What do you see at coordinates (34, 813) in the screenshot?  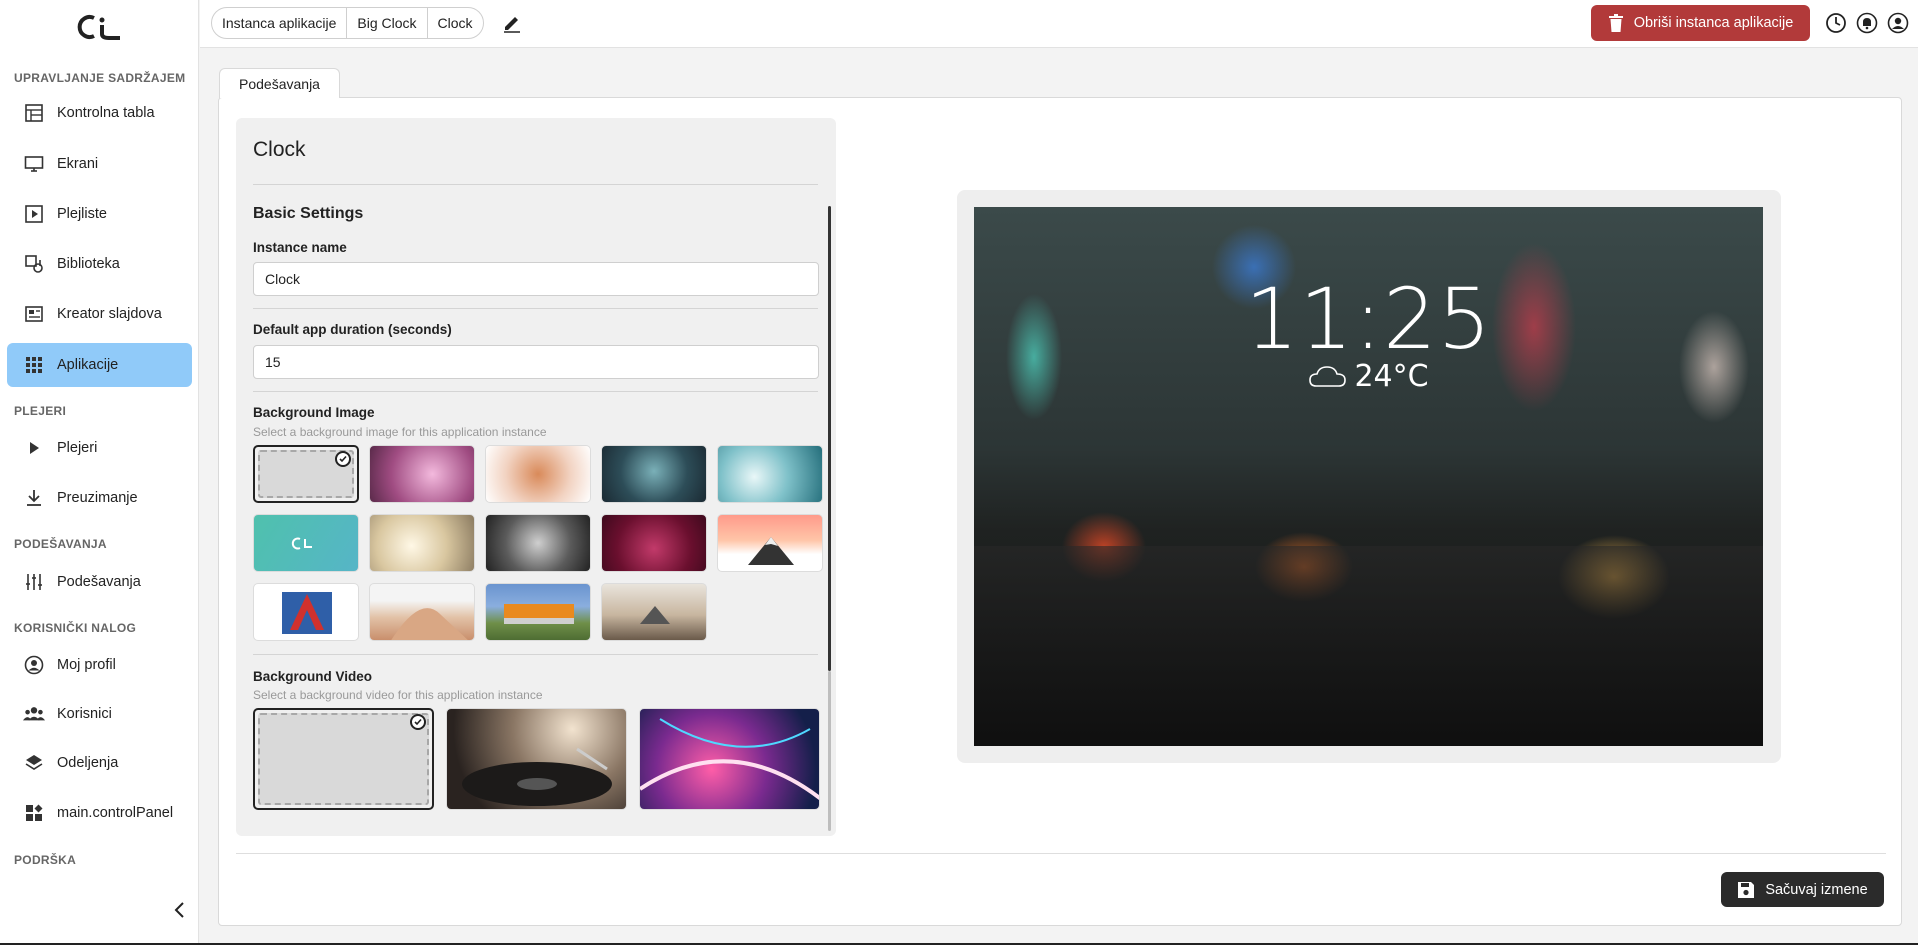 I see `control-panel-icon` at bounding box center [34, 813].